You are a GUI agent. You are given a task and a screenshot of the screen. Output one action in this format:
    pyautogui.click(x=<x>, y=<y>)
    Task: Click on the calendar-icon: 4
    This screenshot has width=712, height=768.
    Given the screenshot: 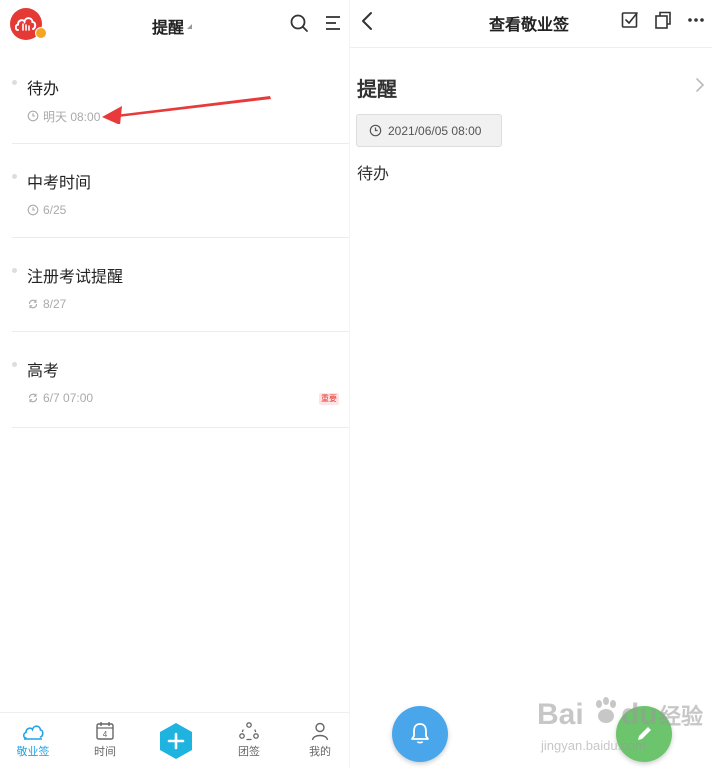 What is the action you would take?
    pyautogui.click(x=105, y=731)
    